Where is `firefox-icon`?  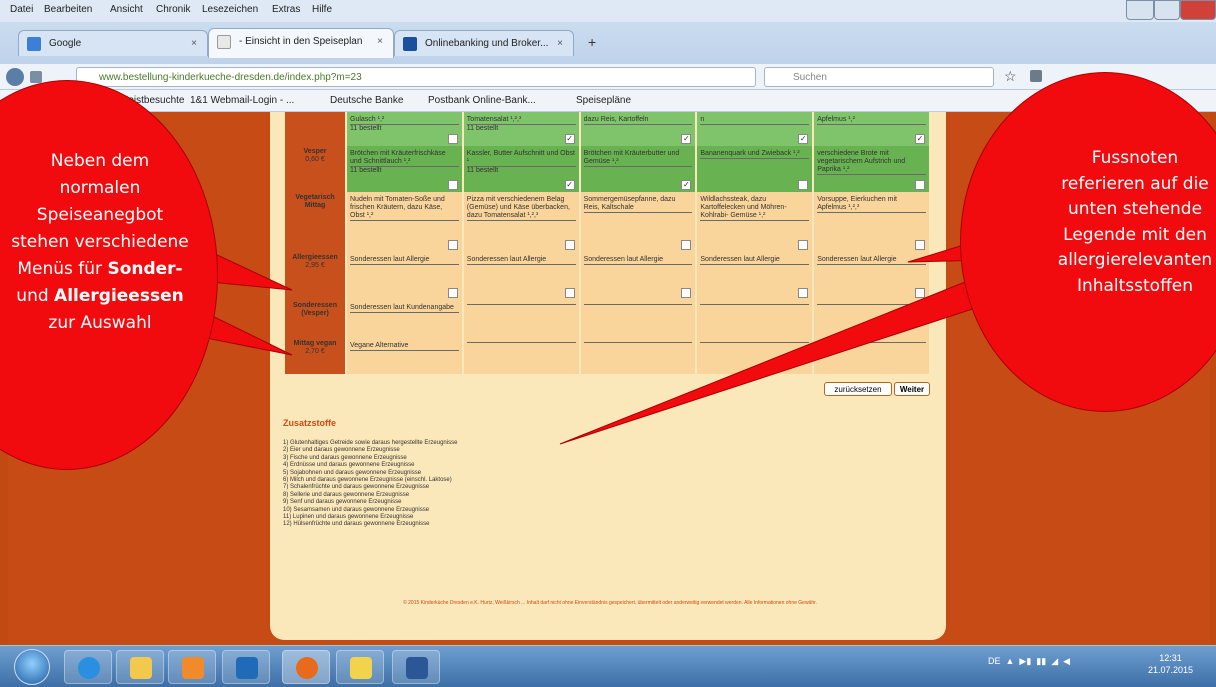 firefox-icon is located at coordinates (307, 668).